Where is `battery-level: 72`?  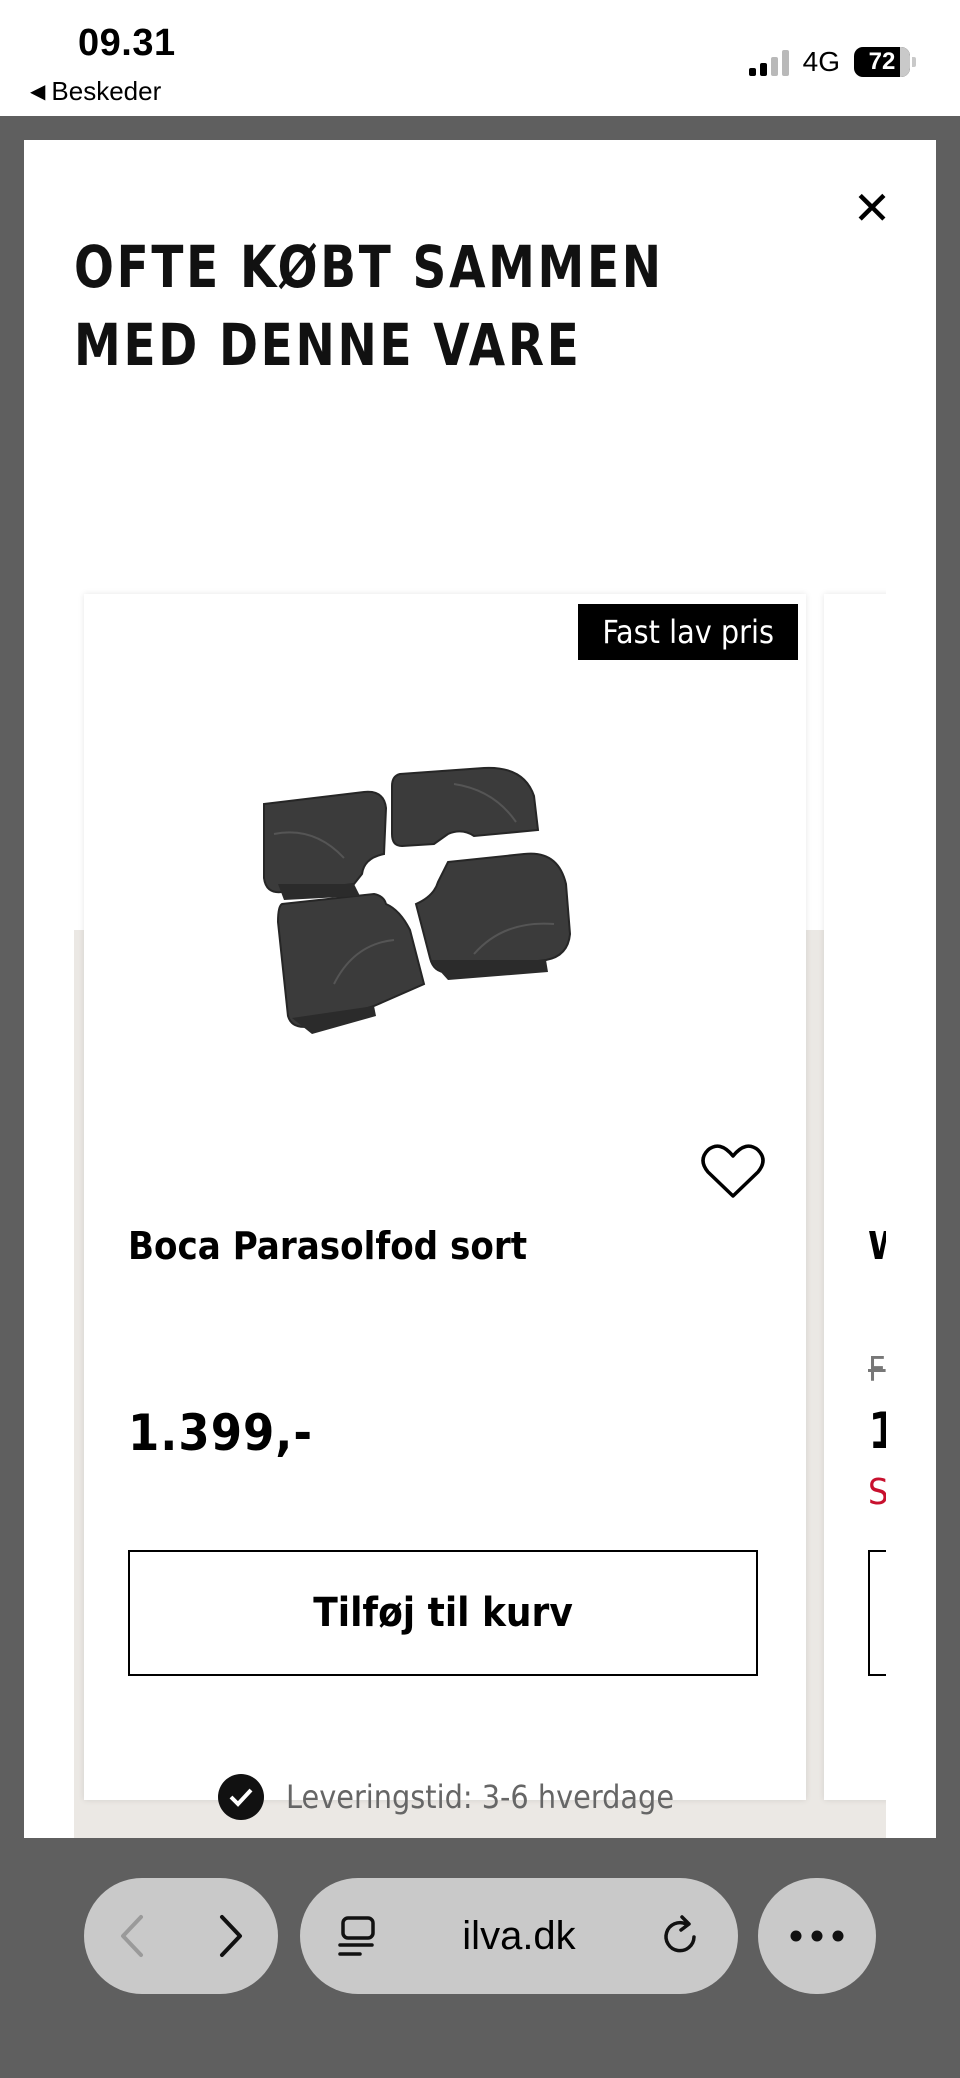
battery-level: 72 is located at coordinates (882, 61).